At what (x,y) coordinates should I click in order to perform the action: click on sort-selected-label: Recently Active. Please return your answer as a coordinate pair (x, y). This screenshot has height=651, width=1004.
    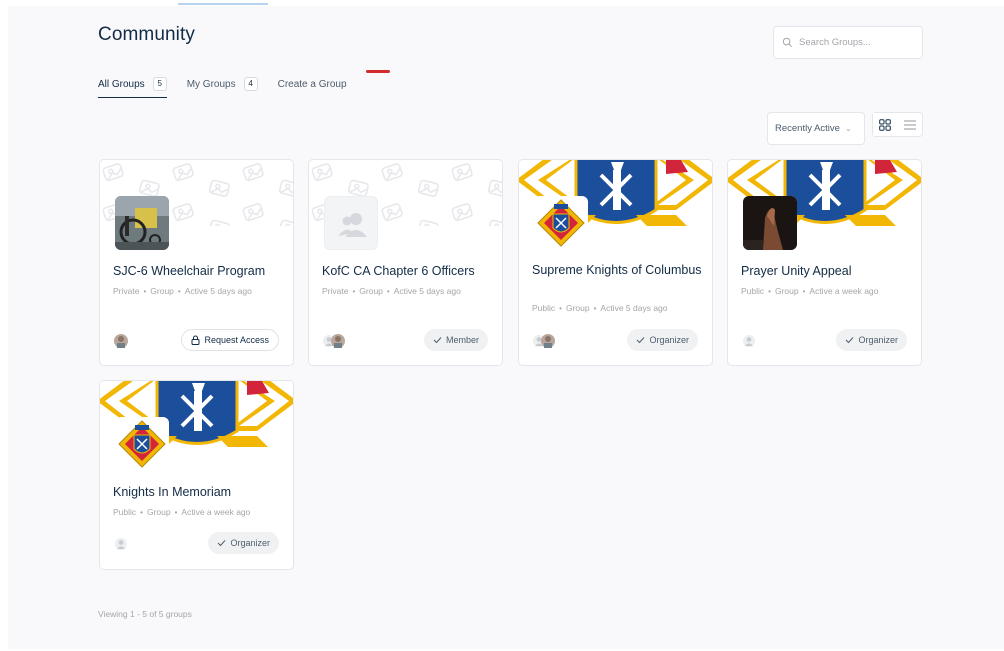
    Looking at the image, I should click on (807, 128).